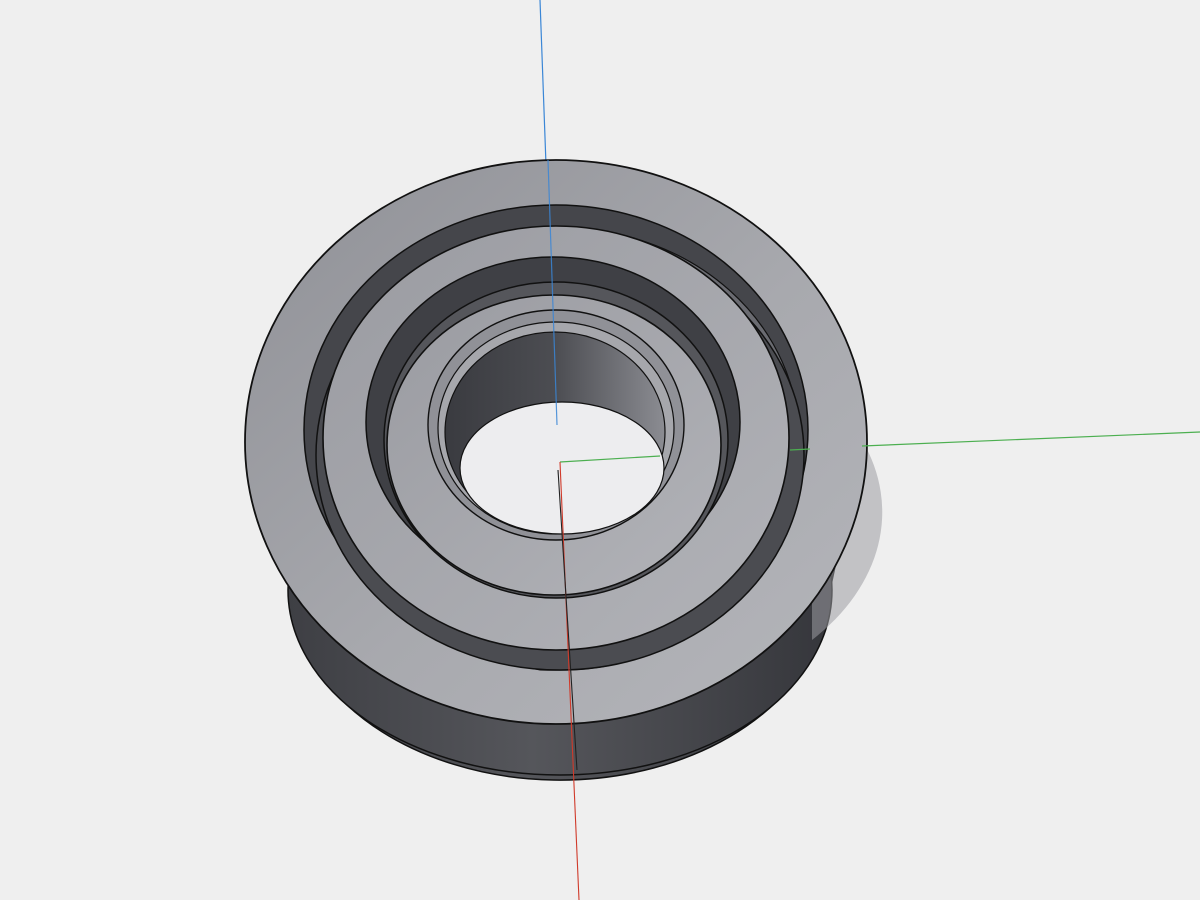 The image size is (1200, 900). What do you see at coordinates (556, 440) in the screenshot?
I see `inner-ring` at bounding box center [556, 440].